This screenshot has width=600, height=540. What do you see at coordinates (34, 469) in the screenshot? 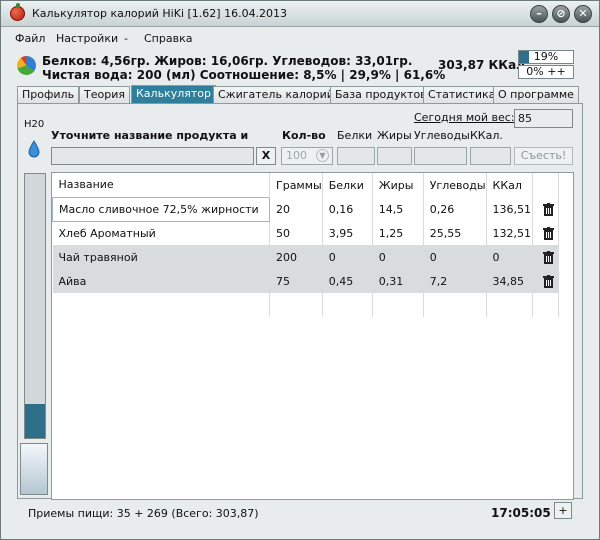
I see `water-glass-icon` at bounding box center [34, 469].